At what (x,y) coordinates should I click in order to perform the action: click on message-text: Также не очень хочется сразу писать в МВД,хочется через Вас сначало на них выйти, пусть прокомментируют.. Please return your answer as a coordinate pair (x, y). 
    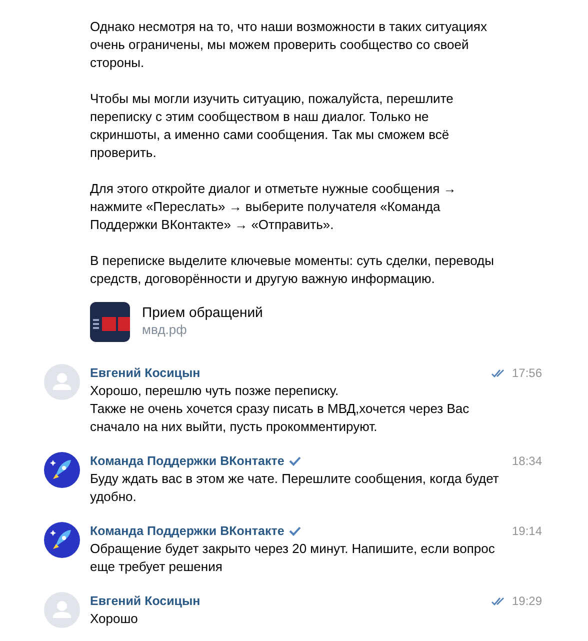
    Looking at the image, I should click on (280, 418).